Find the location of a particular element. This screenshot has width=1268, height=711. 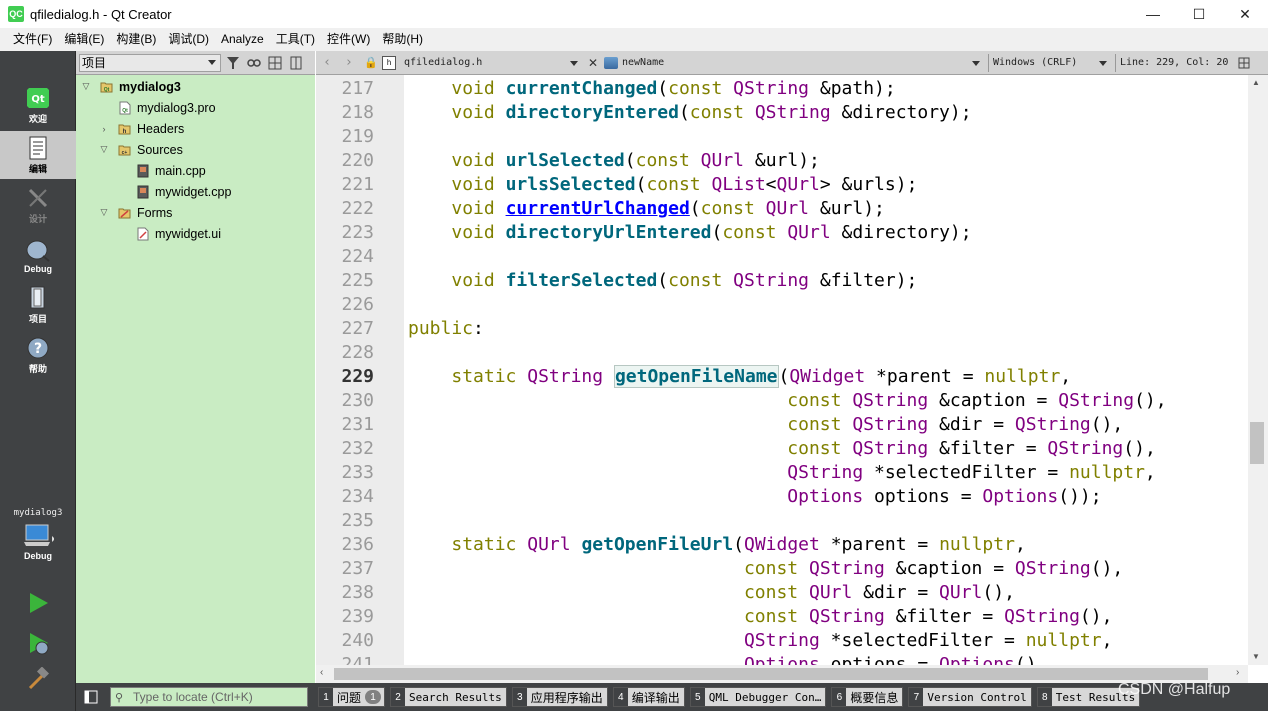

tree-item-sources: ▽ c+ Sources is located at coordinates (140, 149).